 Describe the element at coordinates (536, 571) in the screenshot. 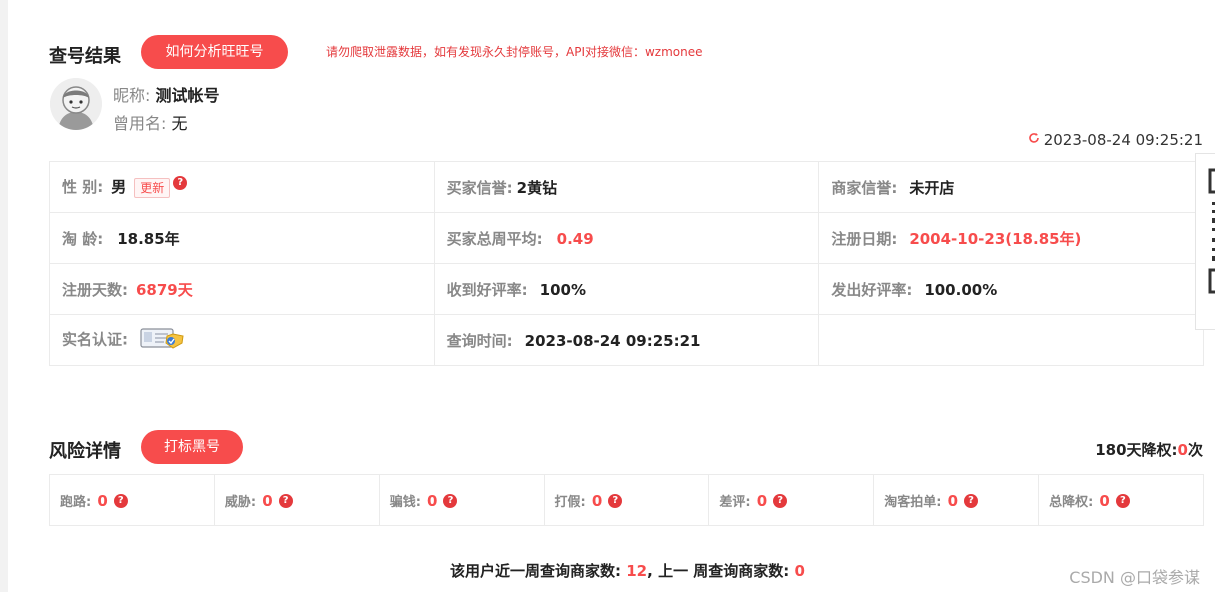

I see `weekly-current-label: 该用户近一周查询商家数:` at that location.